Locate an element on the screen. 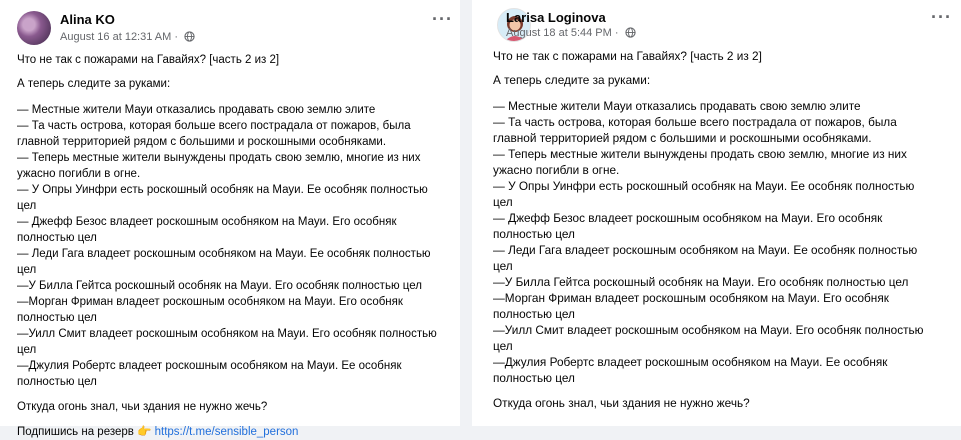  post-timestamp: August 16 at 12:31 AM · is located at coordinates (127, 37).